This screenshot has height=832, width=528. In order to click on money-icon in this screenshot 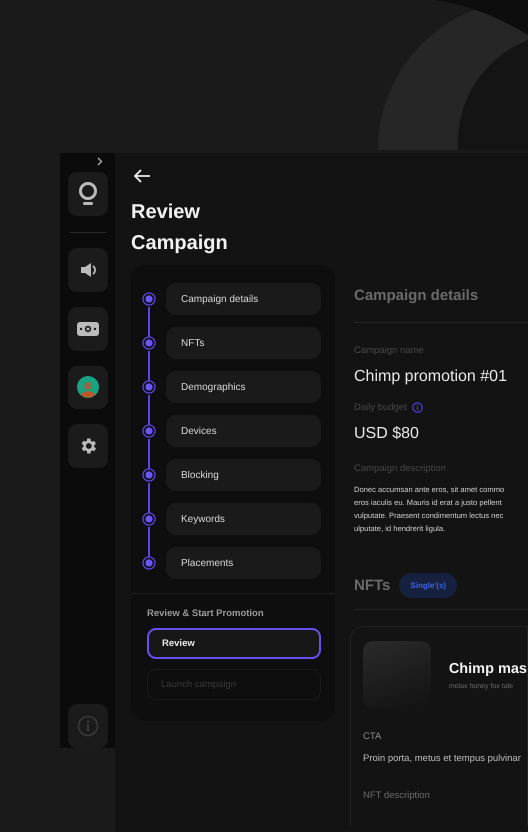, I will do `click(87, 329)`.